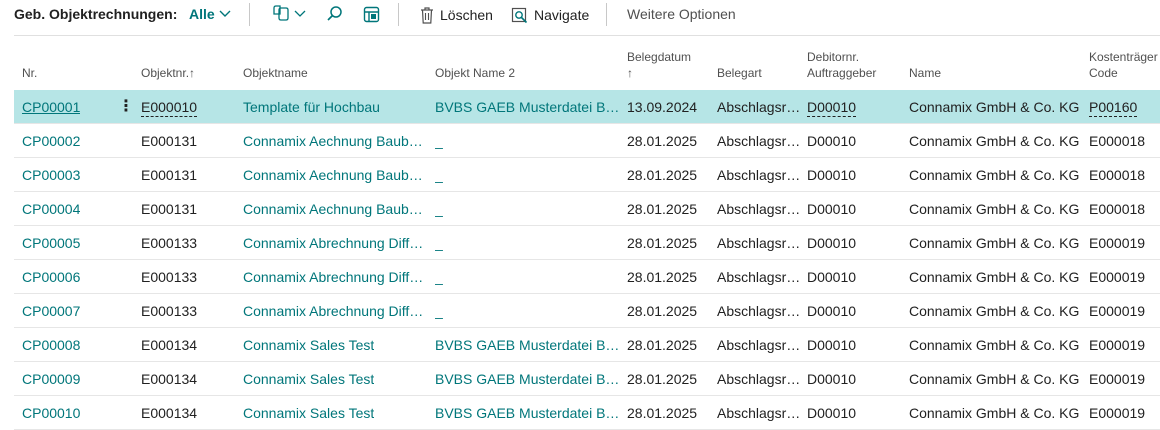  Describe the element at coordinates (51, 141) in the screenshot. I see `row-nr-link: CP00002` at that location.